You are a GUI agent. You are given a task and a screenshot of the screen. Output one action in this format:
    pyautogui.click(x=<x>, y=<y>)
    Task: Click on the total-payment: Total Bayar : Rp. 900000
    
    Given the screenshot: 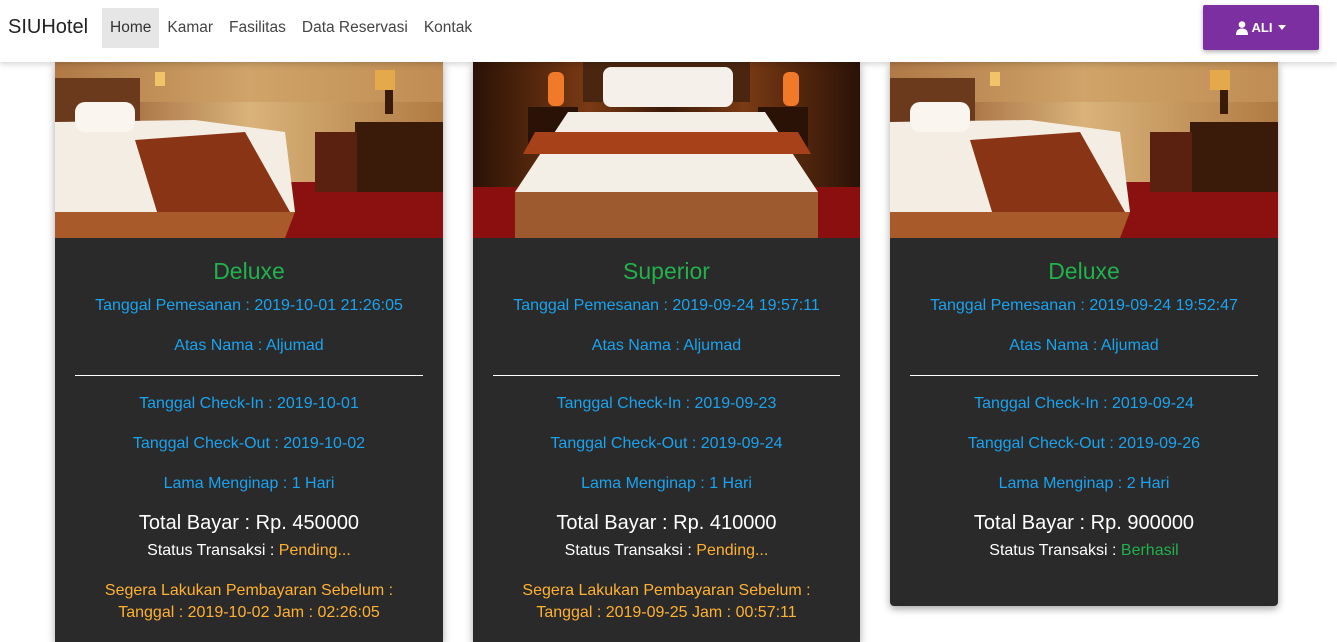 What is the action you would take?
    pyautogui.click(x=1084, y=523)
    